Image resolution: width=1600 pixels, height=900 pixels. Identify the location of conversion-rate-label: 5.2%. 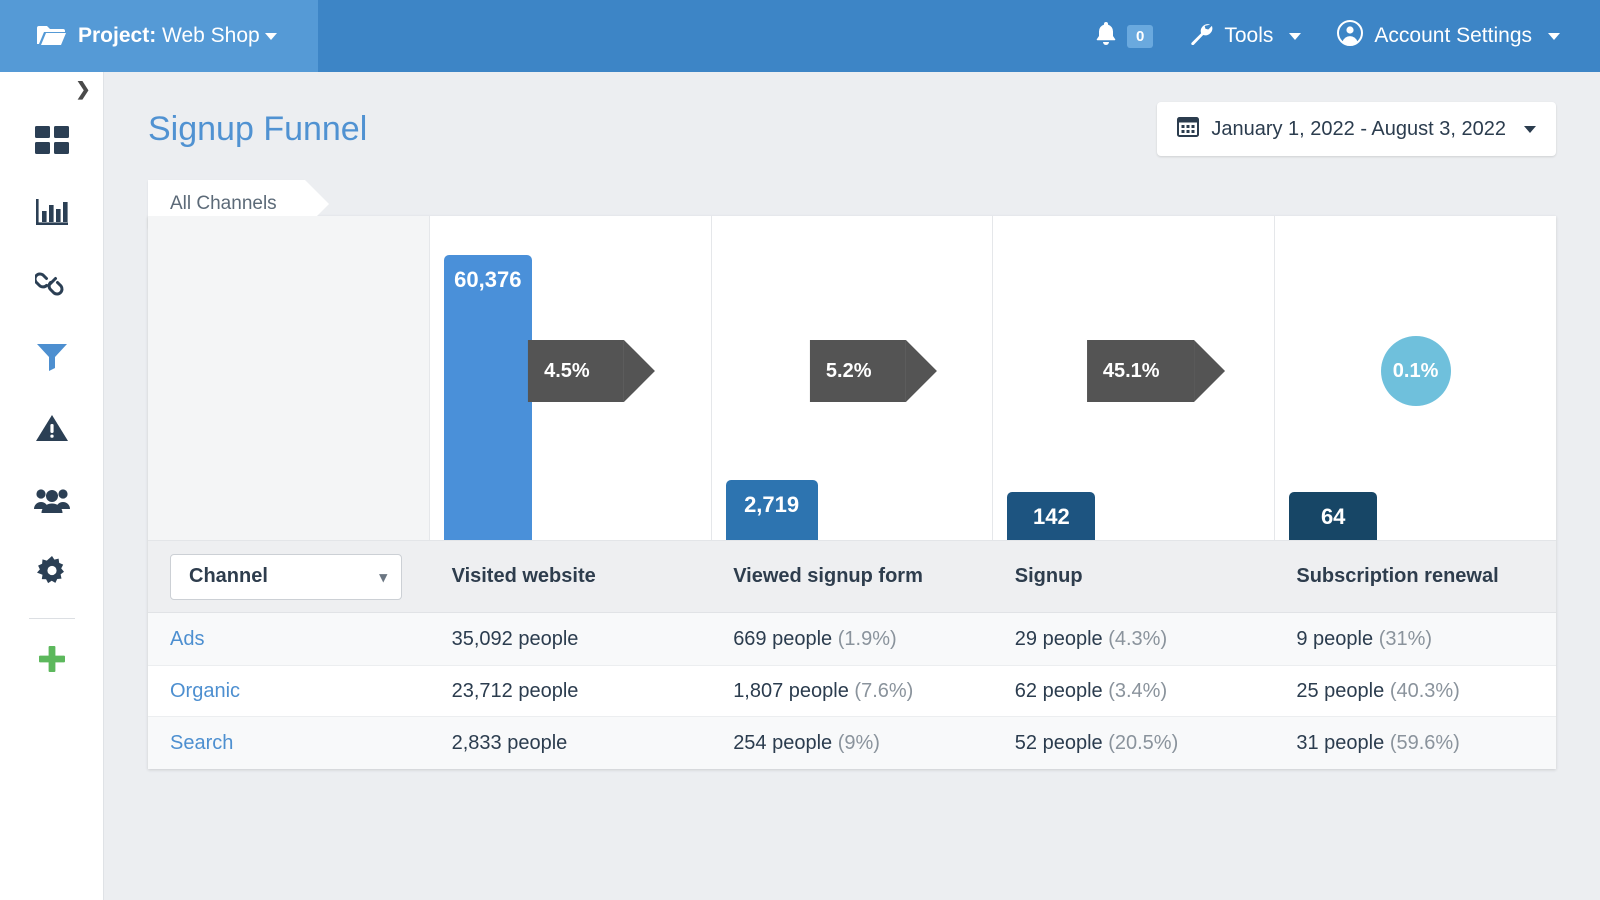
(848, 370).